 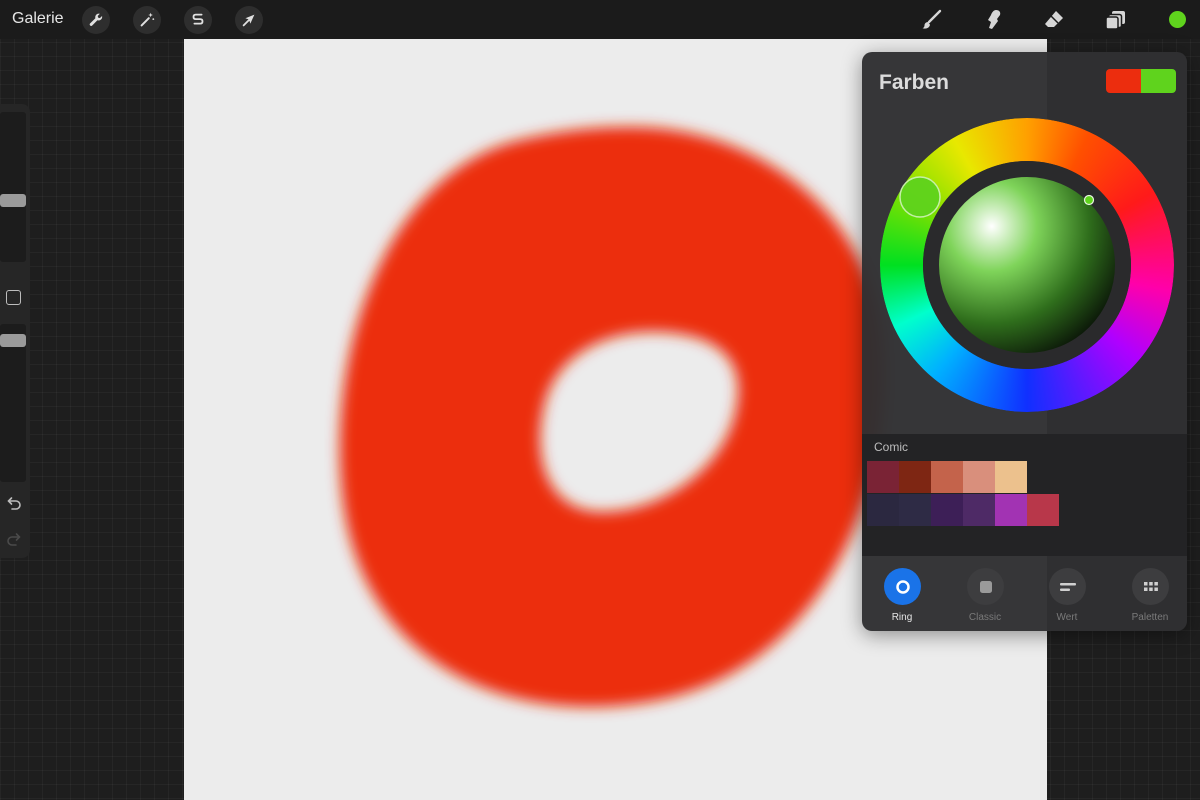 I want to click on value-bars-icon, so click(x=1067, y=586).